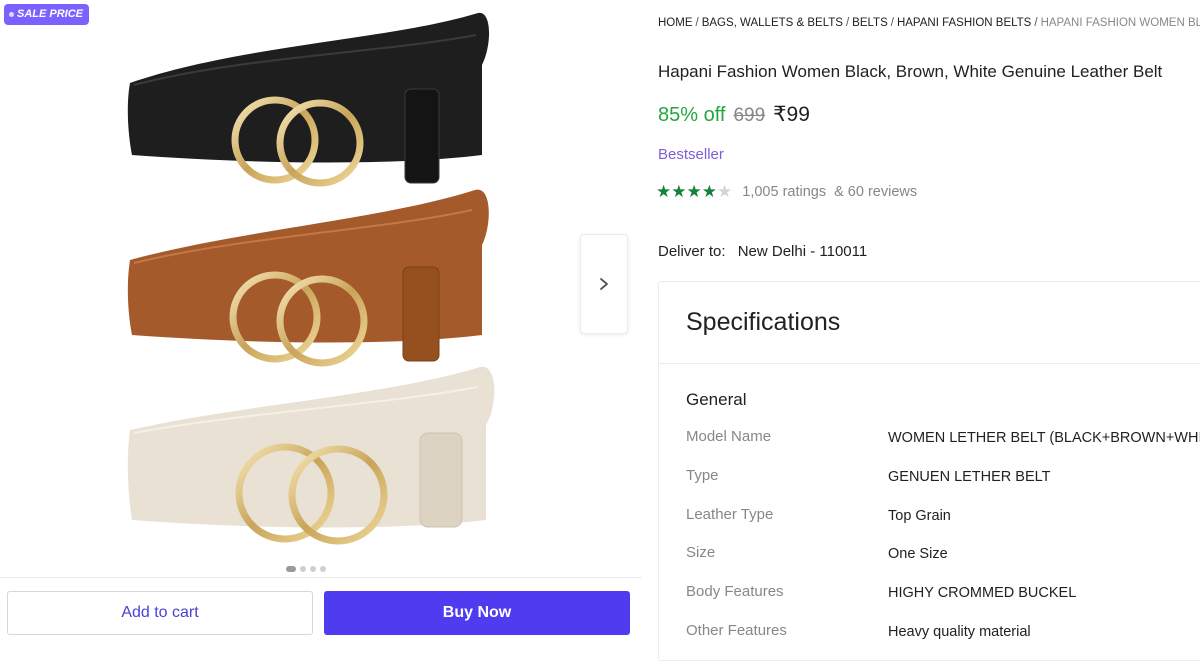 The width and height of the screenshot is (1200, 661). What do you see at coordinates (964, 23) in the screenshot?
I see `breadcrumb-brand: HAPANI FASHION BELTS` at bounding box center [964, 23].